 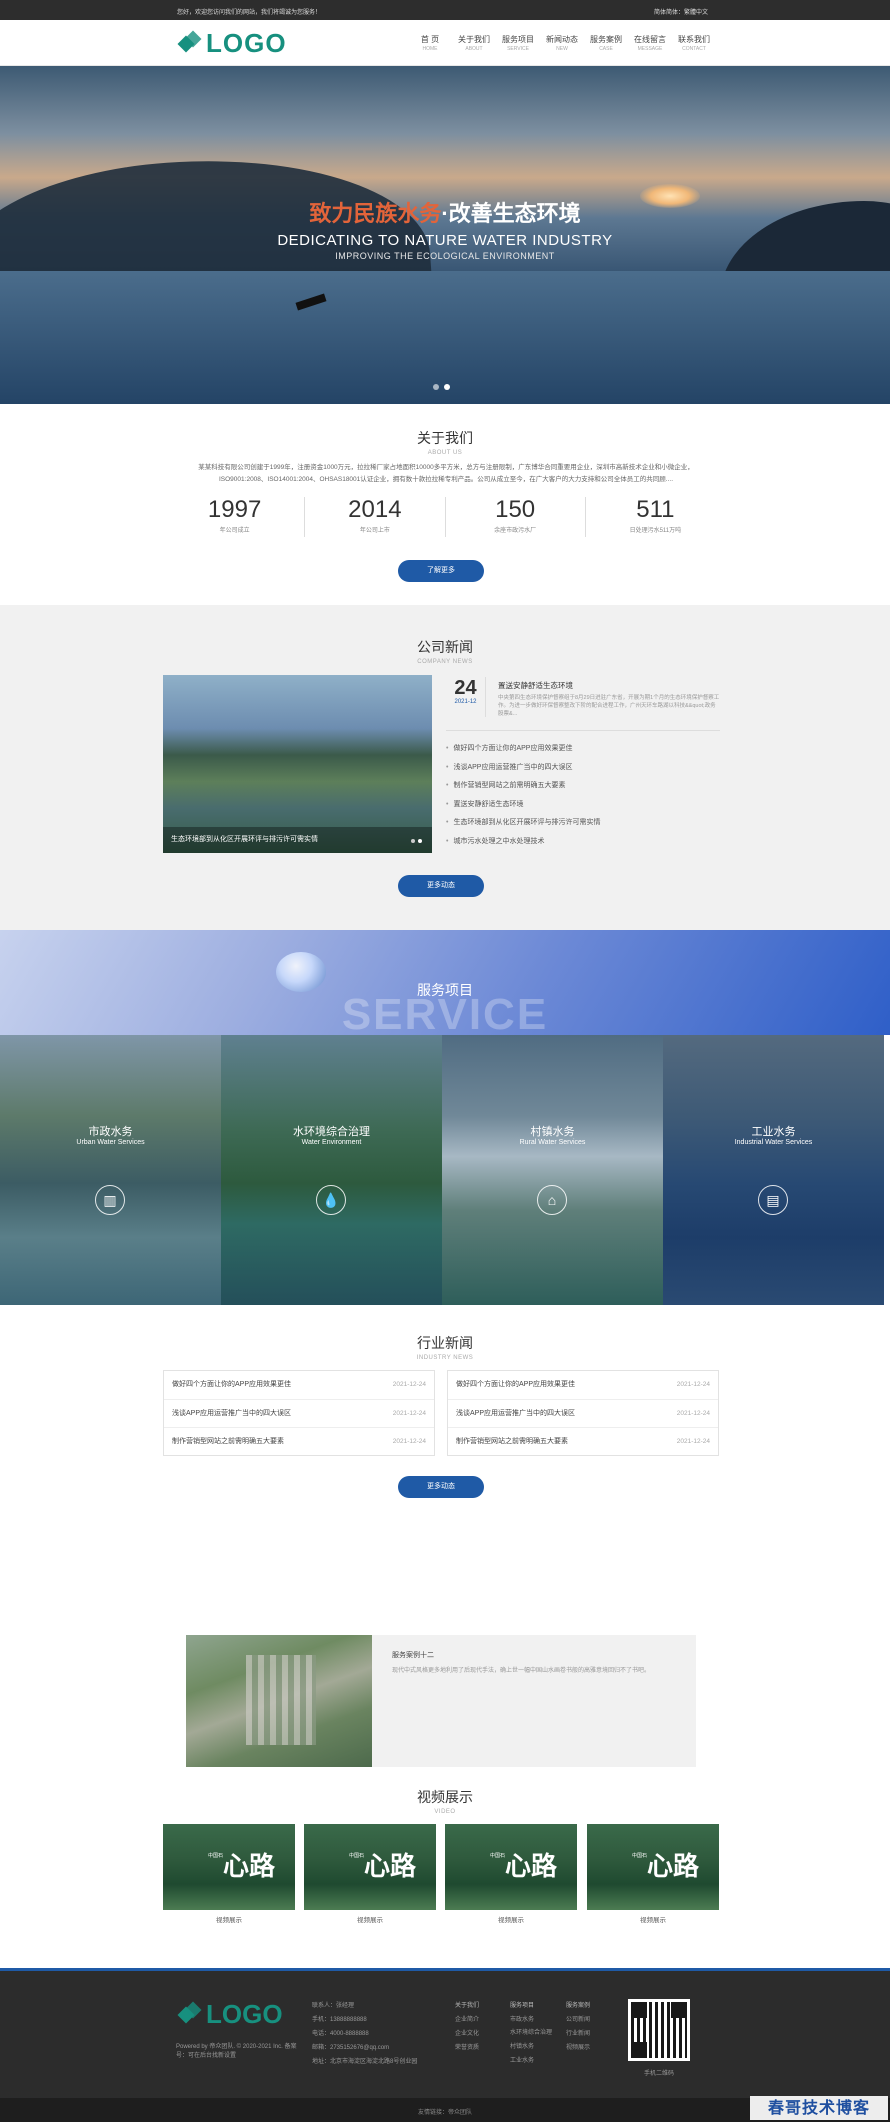 What do you see at coordinates (606, 43) in the screenshot?
I see `nav-case: 服务案例 CASE` at bounding box center [606, 43].